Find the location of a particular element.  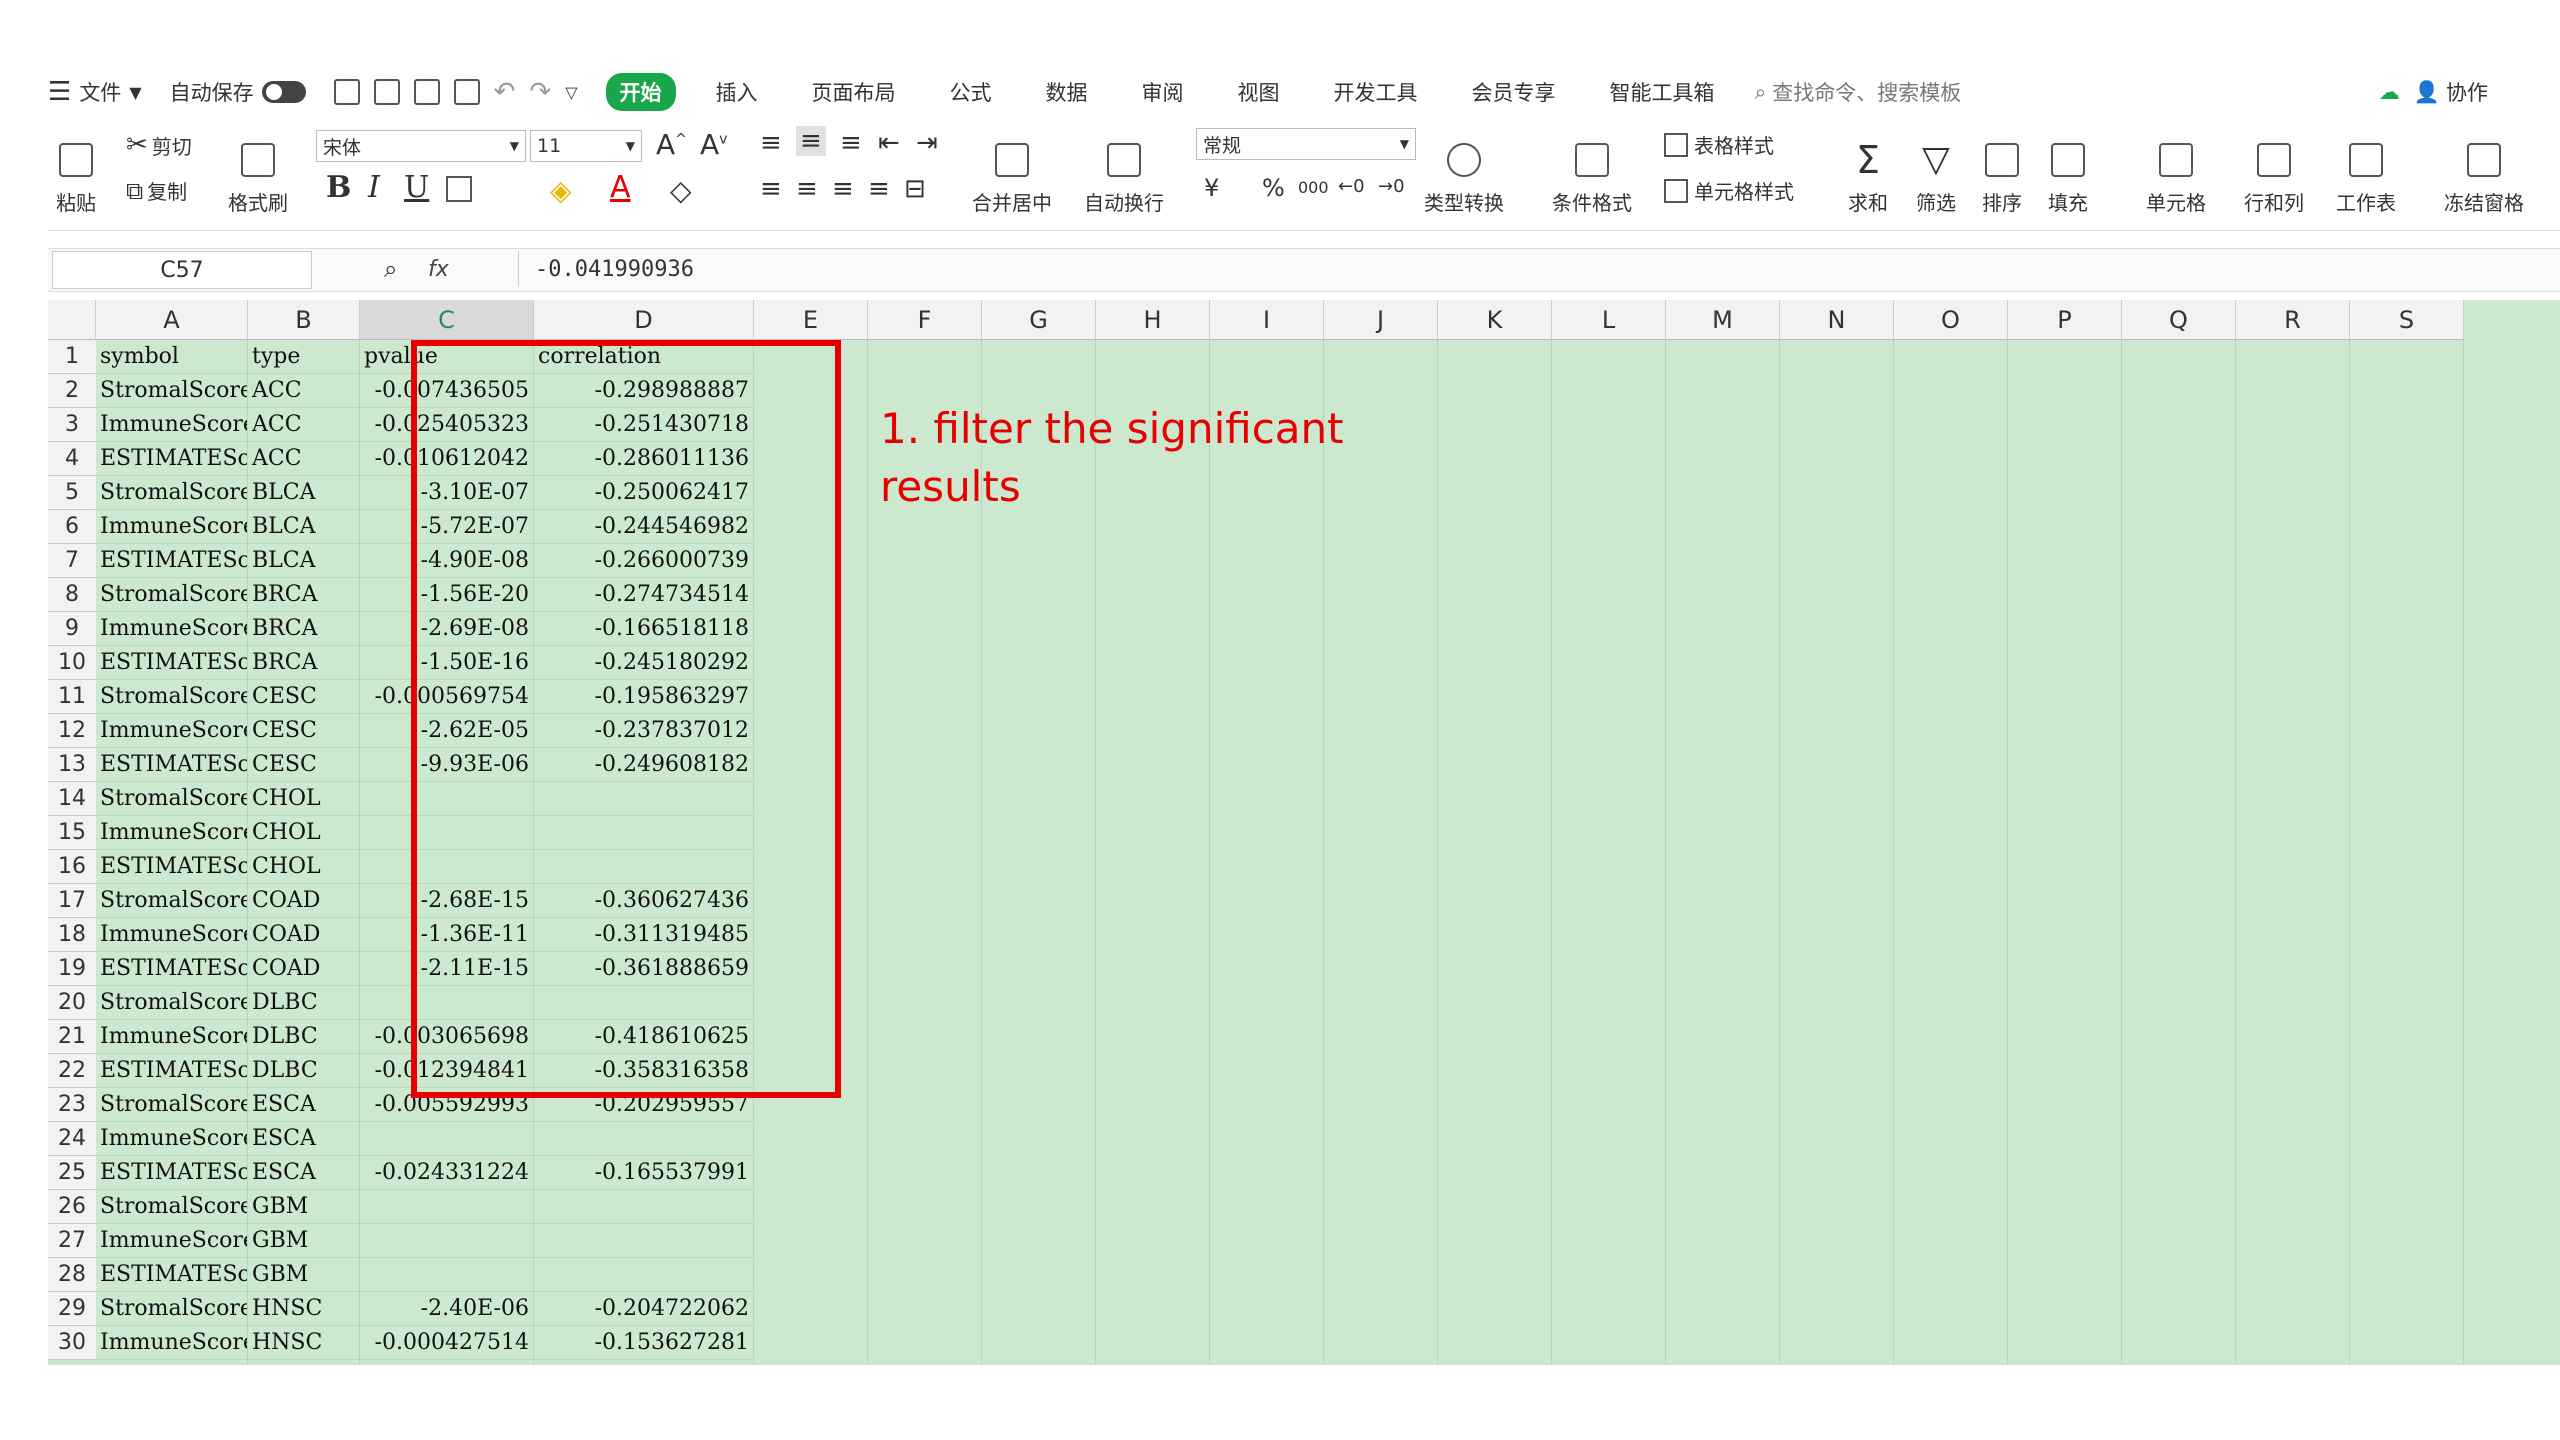

thousands-button: 000 is located at coordinates (1313, 187).